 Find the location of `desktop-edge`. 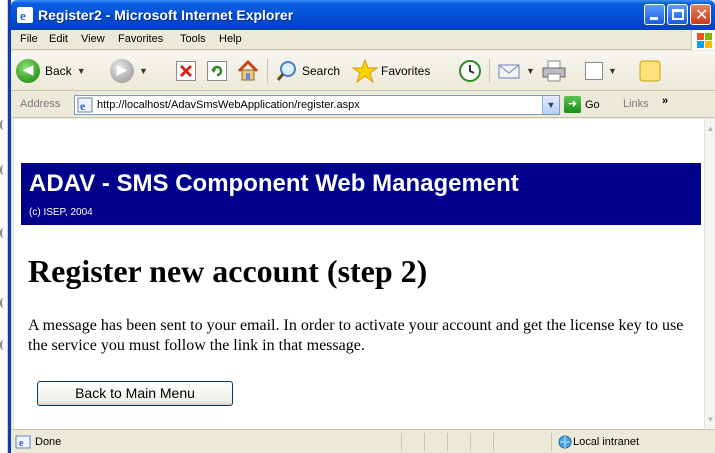

desktop-edge is located at coordinates (4, 226).